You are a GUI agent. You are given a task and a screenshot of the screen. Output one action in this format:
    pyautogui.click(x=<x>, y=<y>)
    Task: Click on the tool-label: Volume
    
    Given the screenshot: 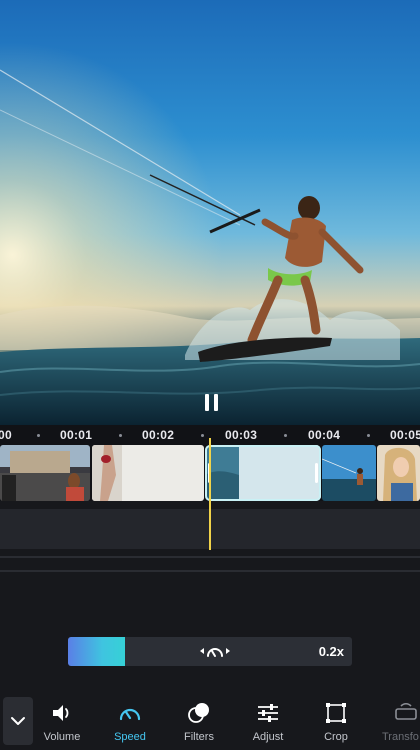 What is the action you would take?
    pyautogui.click(x=62, y=737)
    